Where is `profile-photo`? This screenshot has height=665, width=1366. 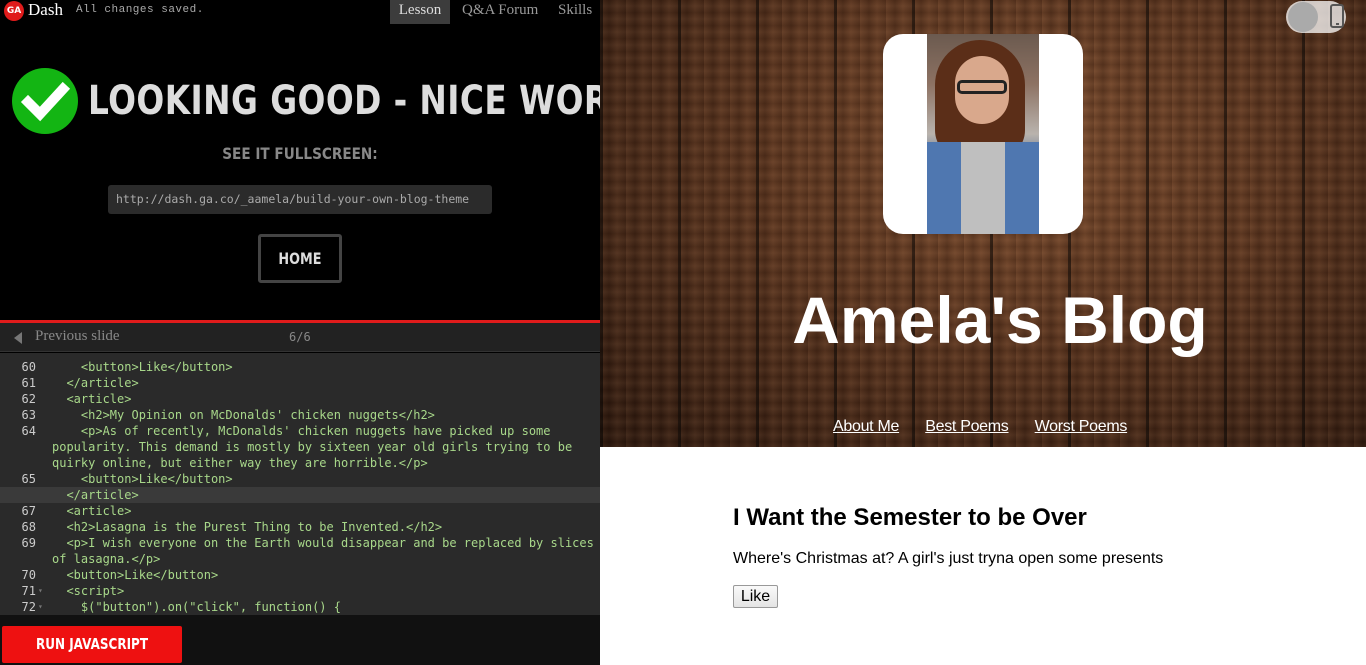
profile-photo is located at coordinates (983, 134).